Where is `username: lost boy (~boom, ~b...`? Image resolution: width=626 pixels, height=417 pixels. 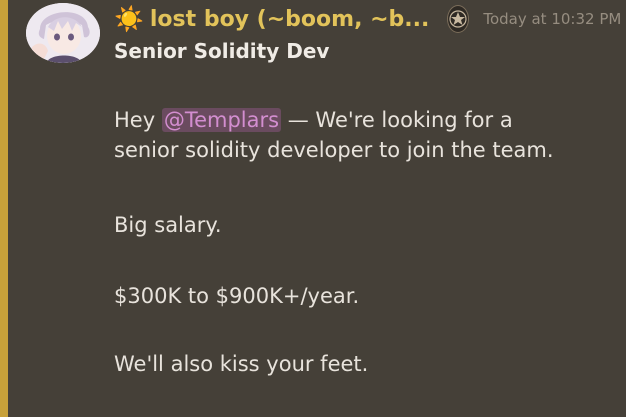 username: lost boy (~boom, ~b... is located at coordinates (289, 19).